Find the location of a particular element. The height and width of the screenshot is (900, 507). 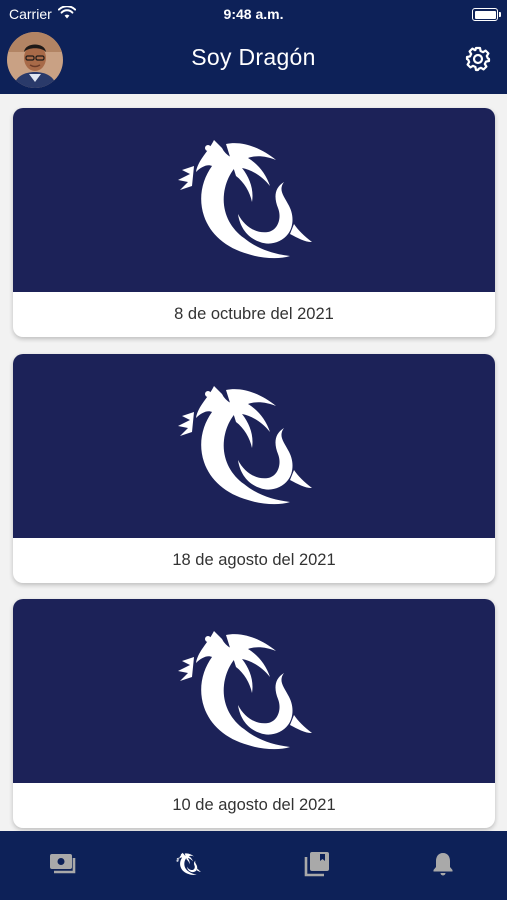

app-header: Carrier 9:48 a.m. Soy Dragón is located at coordinates (253, 47).